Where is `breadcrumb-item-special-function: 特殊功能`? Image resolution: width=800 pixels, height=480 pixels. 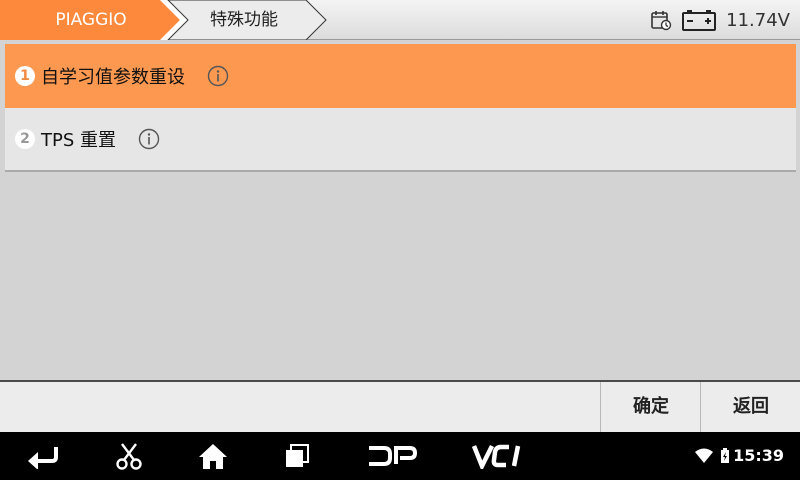
breadcrumb-item-special-function: 特殊功能 is located at coordinates (244, 20).